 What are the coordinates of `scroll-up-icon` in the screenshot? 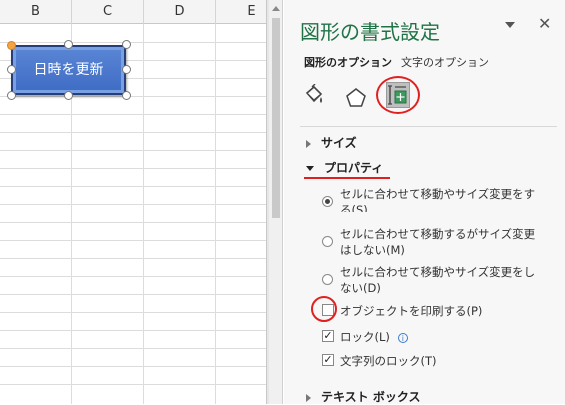 It's located at (276, 8).